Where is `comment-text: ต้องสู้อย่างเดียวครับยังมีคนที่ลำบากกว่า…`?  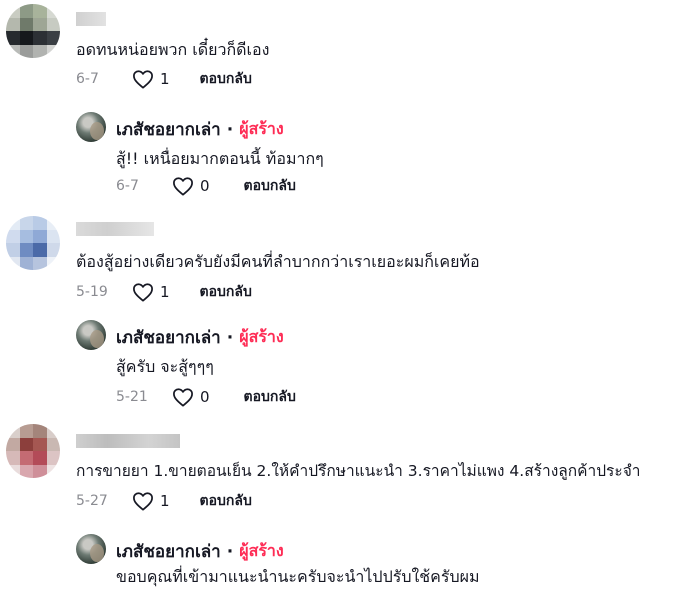
comment-text: ต้องสู้อย่างเดียวครับยังมีคนที่ลำบากกว่า… is located at coordinates (278, 261).